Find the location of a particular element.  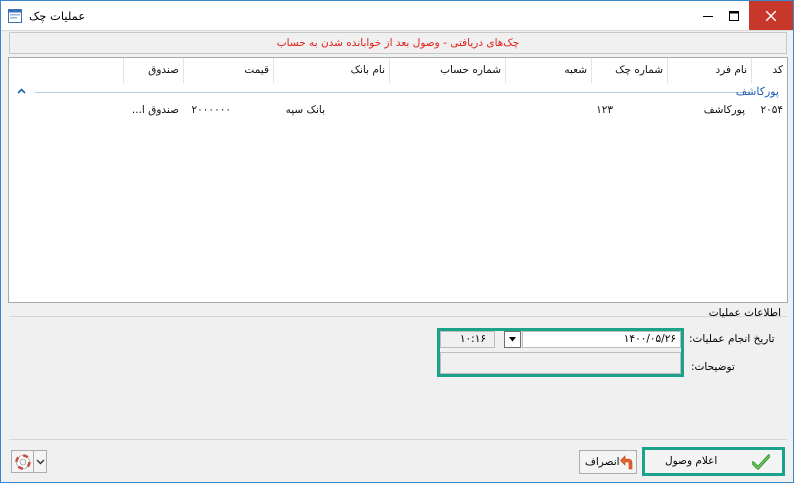

help-split-button is located at coordinates (29, 461).